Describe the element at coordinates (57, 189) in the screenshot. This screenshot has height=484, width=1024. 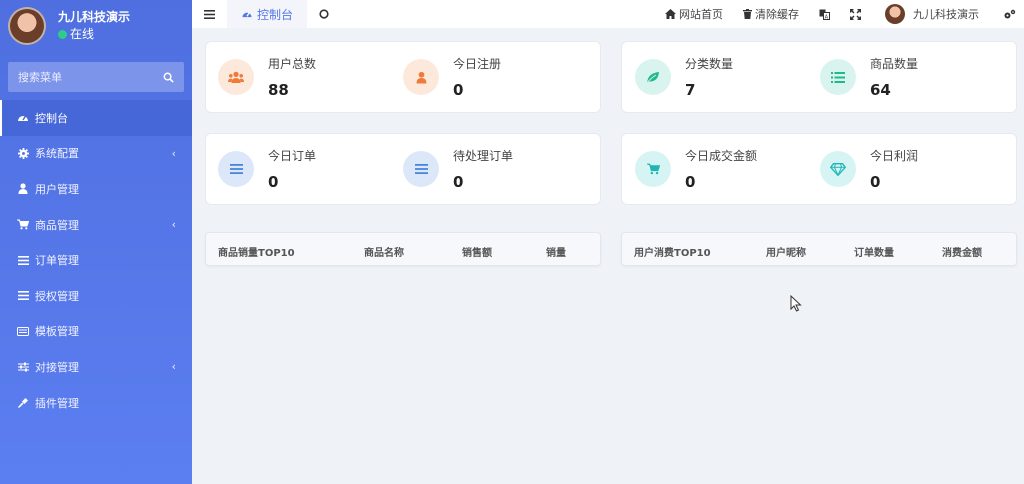
I see `sidebar-item-label: 用户管理` at that location.